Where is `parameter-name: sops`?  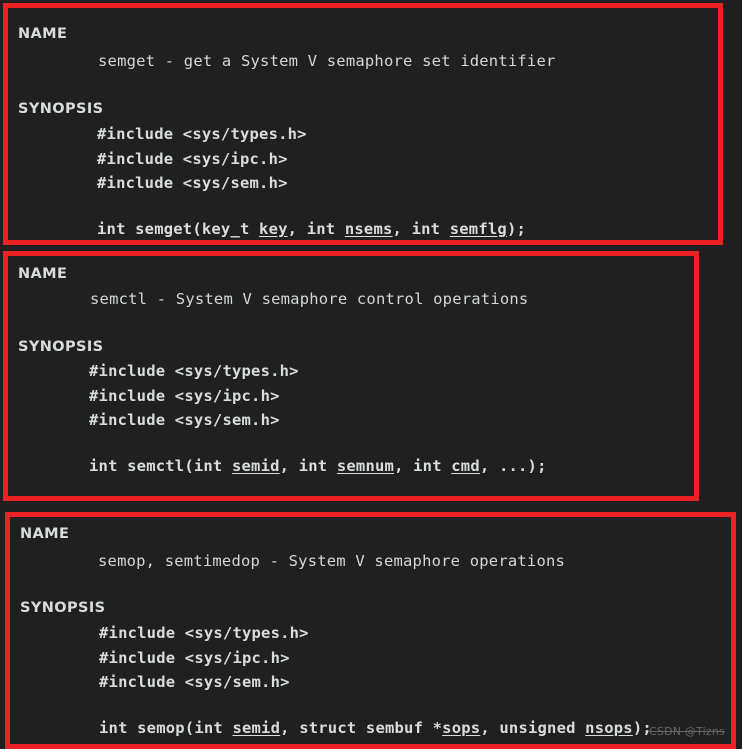
parameter-name: sops is located at coordinates (461, 728).